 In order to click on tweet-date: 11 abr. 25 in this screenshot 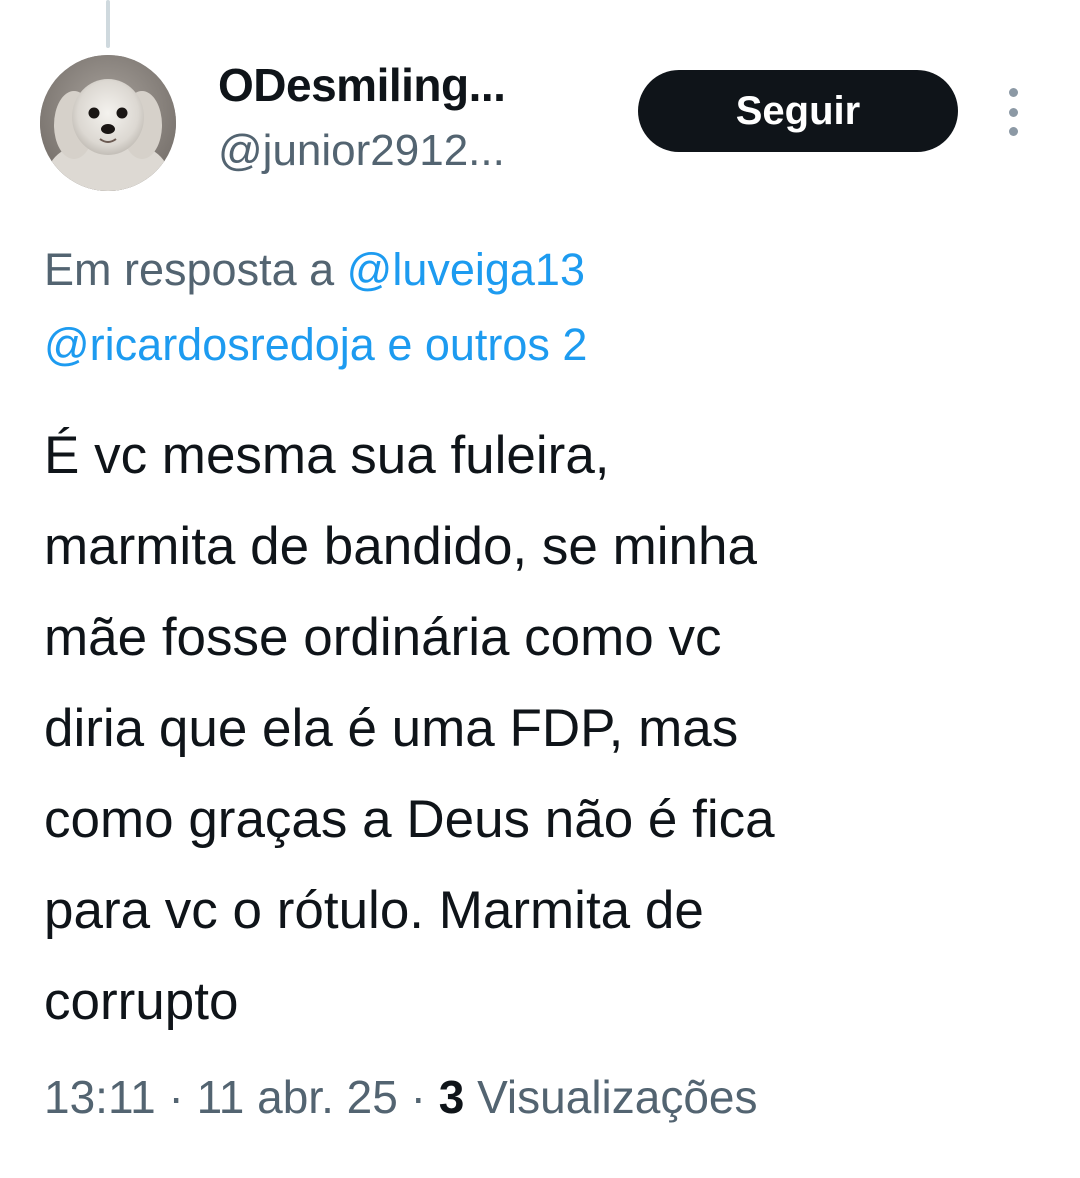, I will do `click(297, 1097)`.